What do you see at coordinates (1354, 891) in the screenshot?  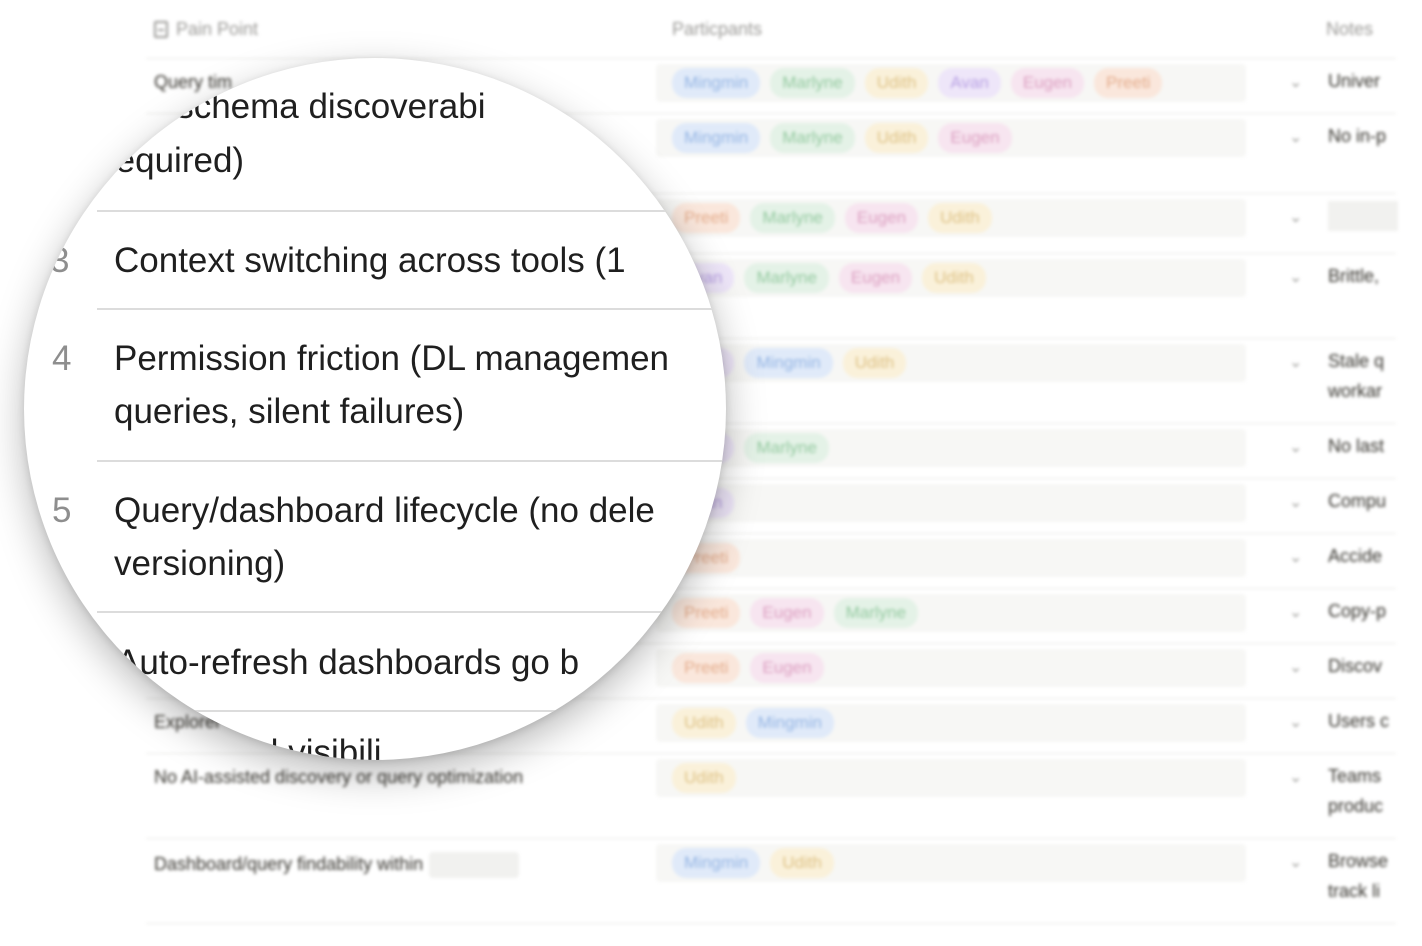 I see `notes-line: track li` at bounding box center [1354, 891].